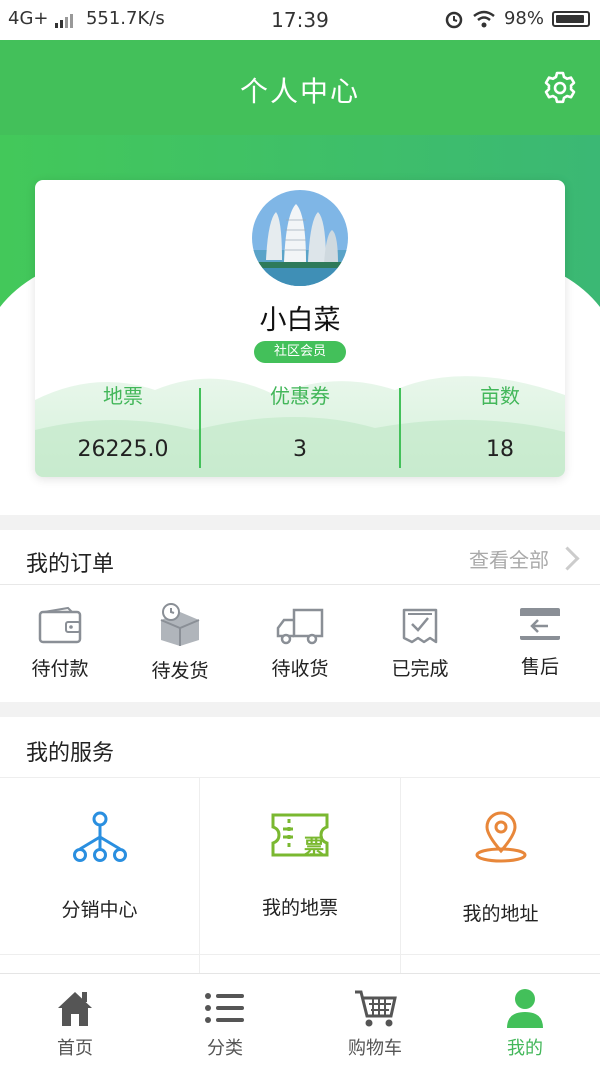 This screenshot has height=1068, width=600. I want to click on stat-label: 亩数, so click(500, 396).